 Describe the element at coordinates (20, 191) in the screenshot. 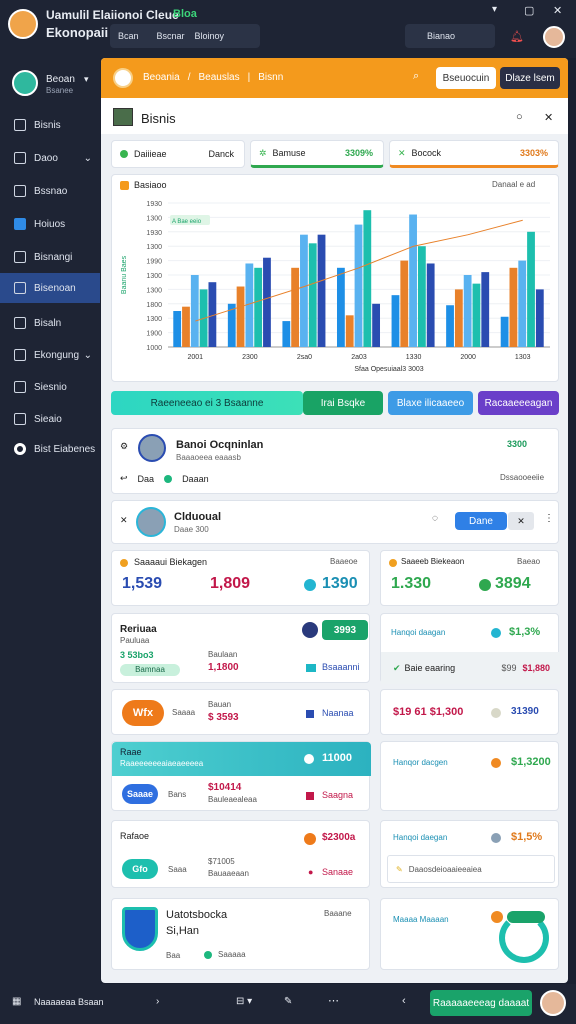

I see `box-icon` at that location.